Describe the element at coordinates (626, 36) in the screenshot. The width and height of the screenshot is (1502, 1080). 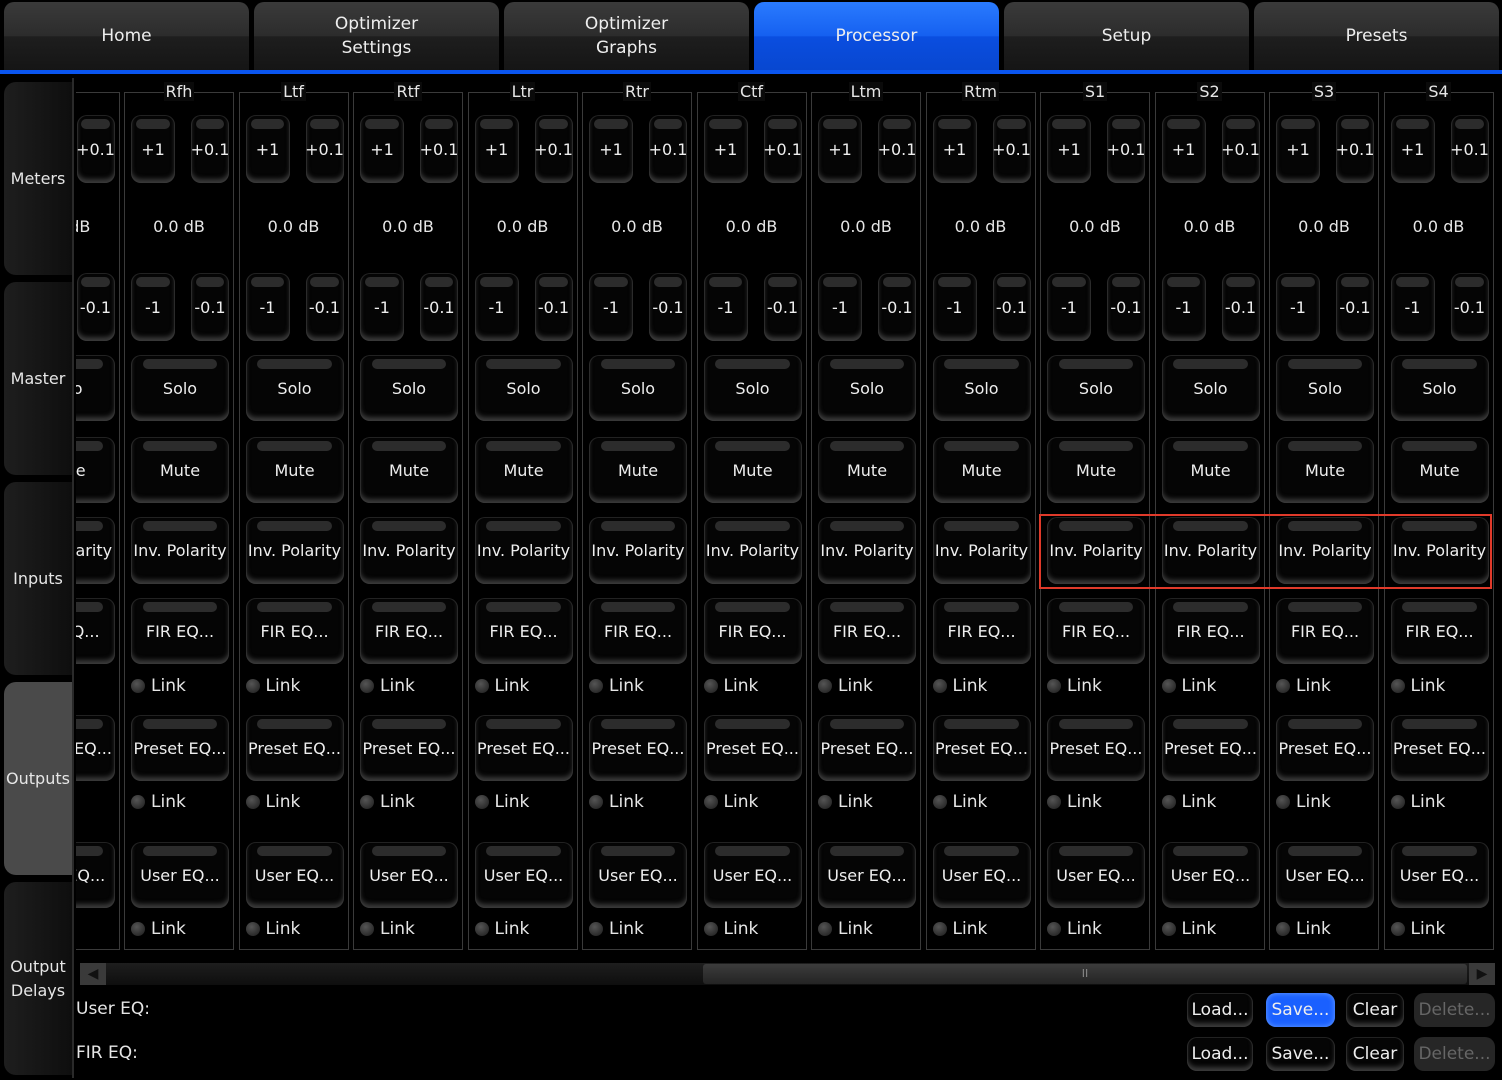
I see `tab-optimizer-graphs: Optimizer Graphs` at that location.